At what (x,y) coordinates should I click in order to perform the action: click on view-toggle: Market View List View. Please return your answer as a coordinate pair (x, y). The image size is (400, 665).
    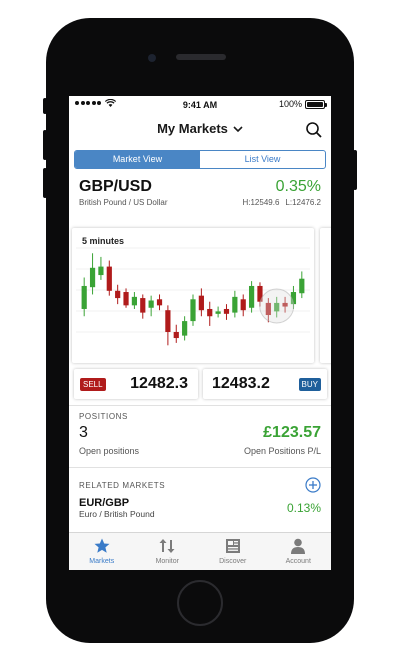
    Looking at the image, I should click on (200, 159).